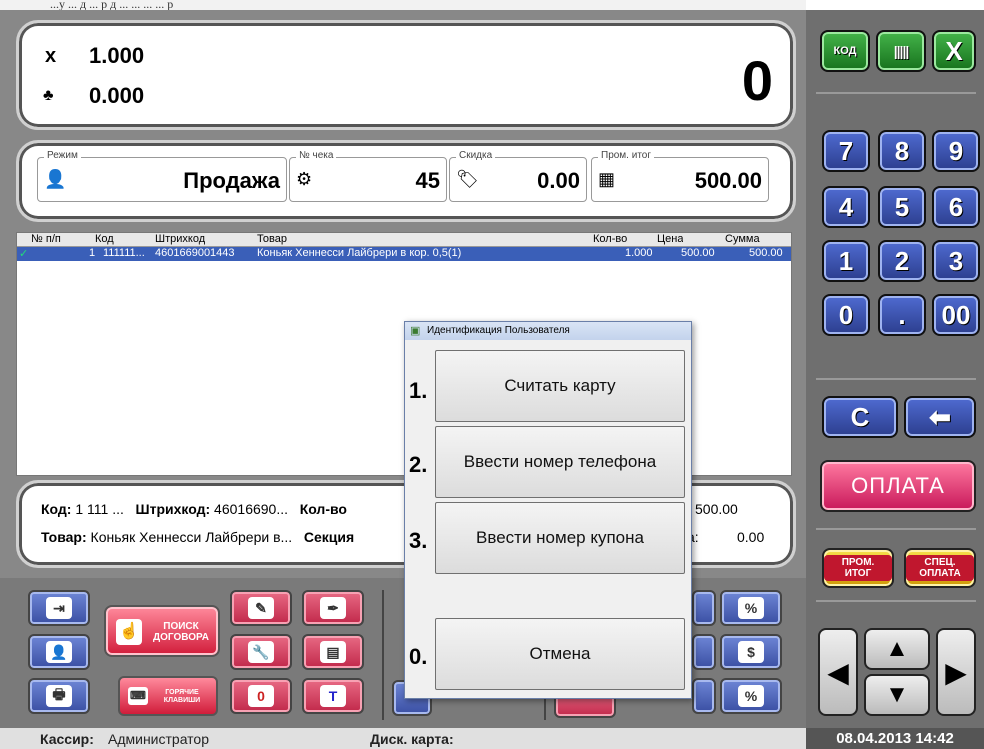  I want to click on subtotal-button: ПРОМ. ИТОГ, so click(858, 568).